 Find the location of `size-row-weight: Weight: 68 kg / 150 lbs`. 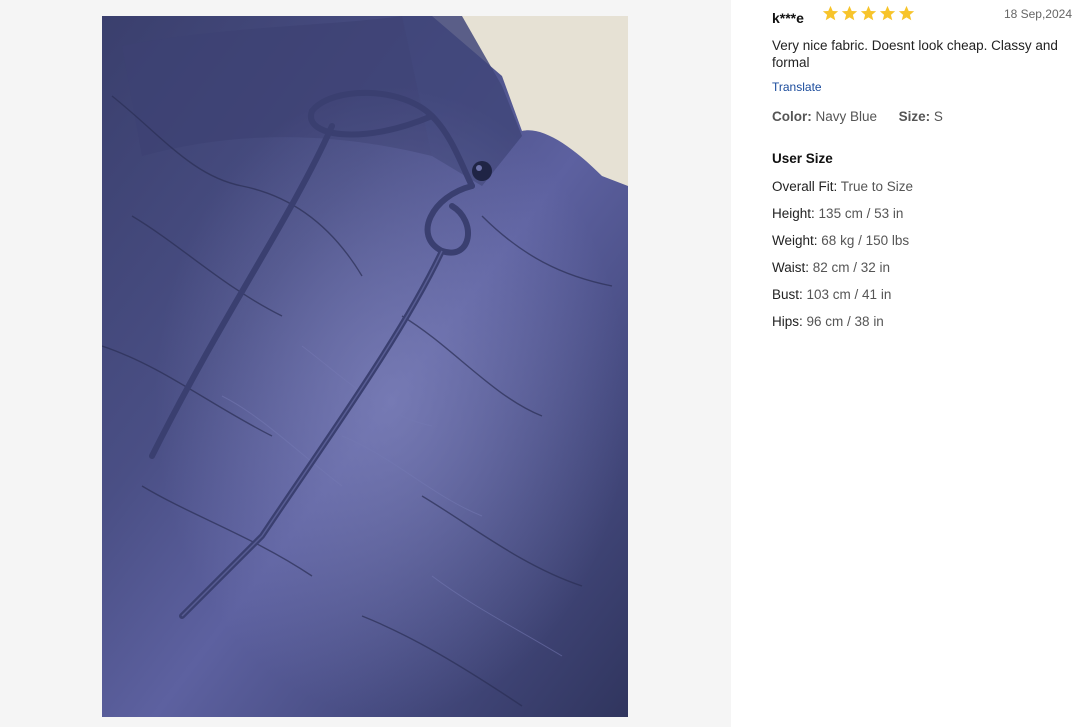

size-row-weight: Weight: 68 kg / 150 lbs is located at coordinates (842, 245).